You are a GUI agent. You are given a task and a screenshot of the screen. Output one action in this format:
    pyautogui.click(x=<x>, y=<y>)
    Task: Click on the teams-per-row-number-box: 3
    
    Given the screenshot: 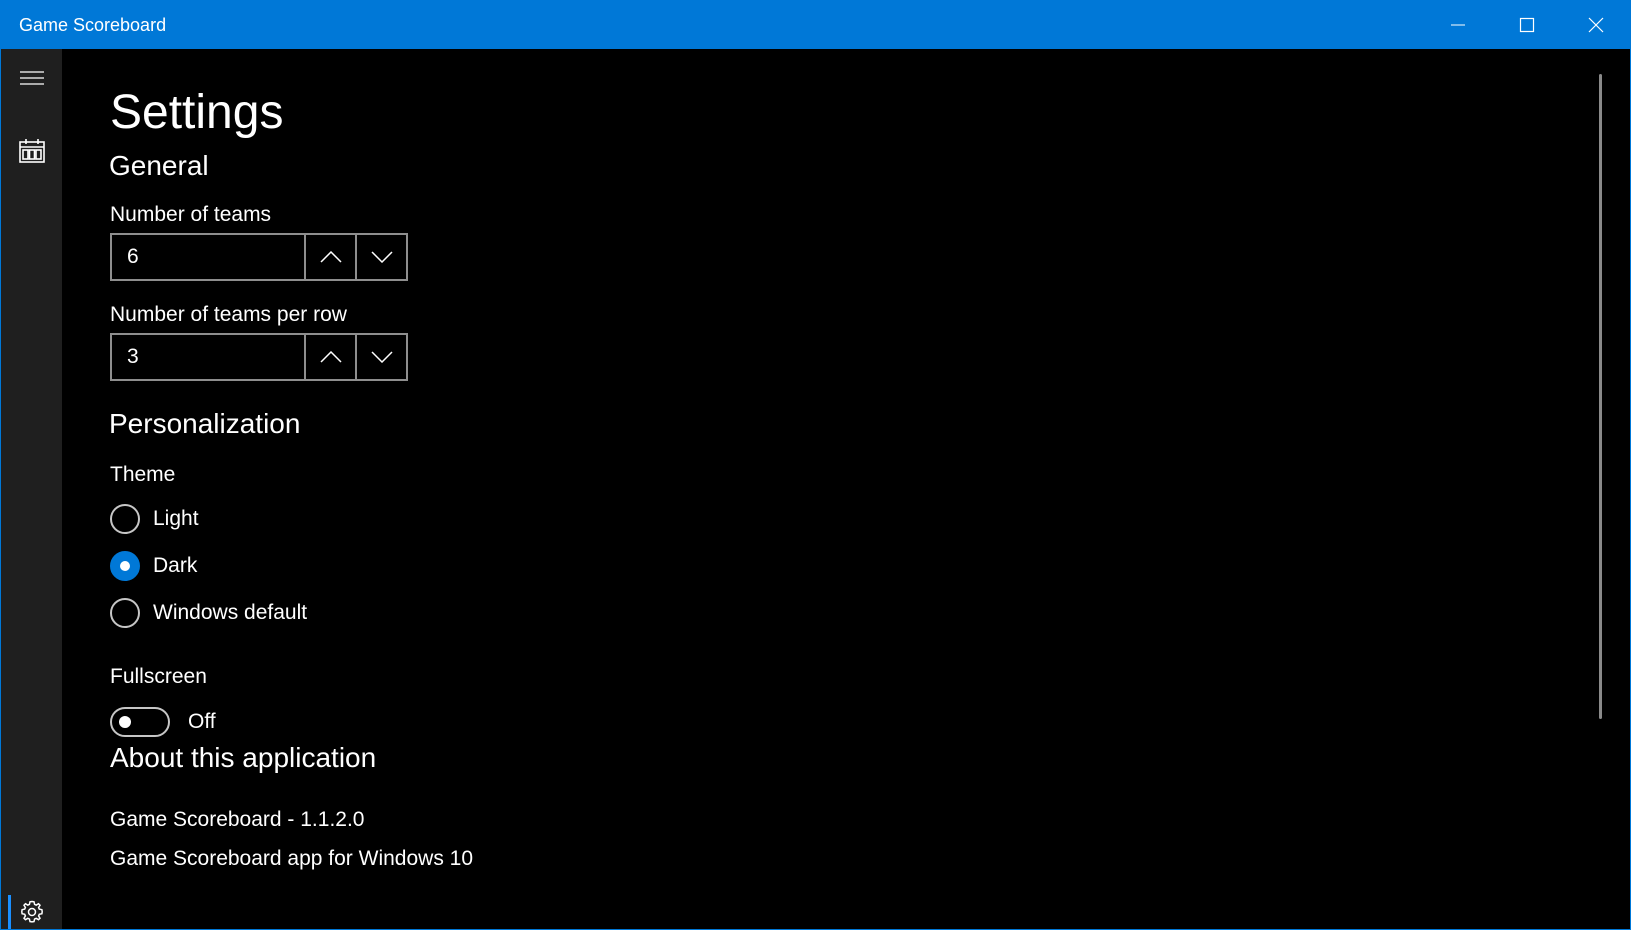 What is the action you would take?
    pyautogui.click(x=259, y=357)
    